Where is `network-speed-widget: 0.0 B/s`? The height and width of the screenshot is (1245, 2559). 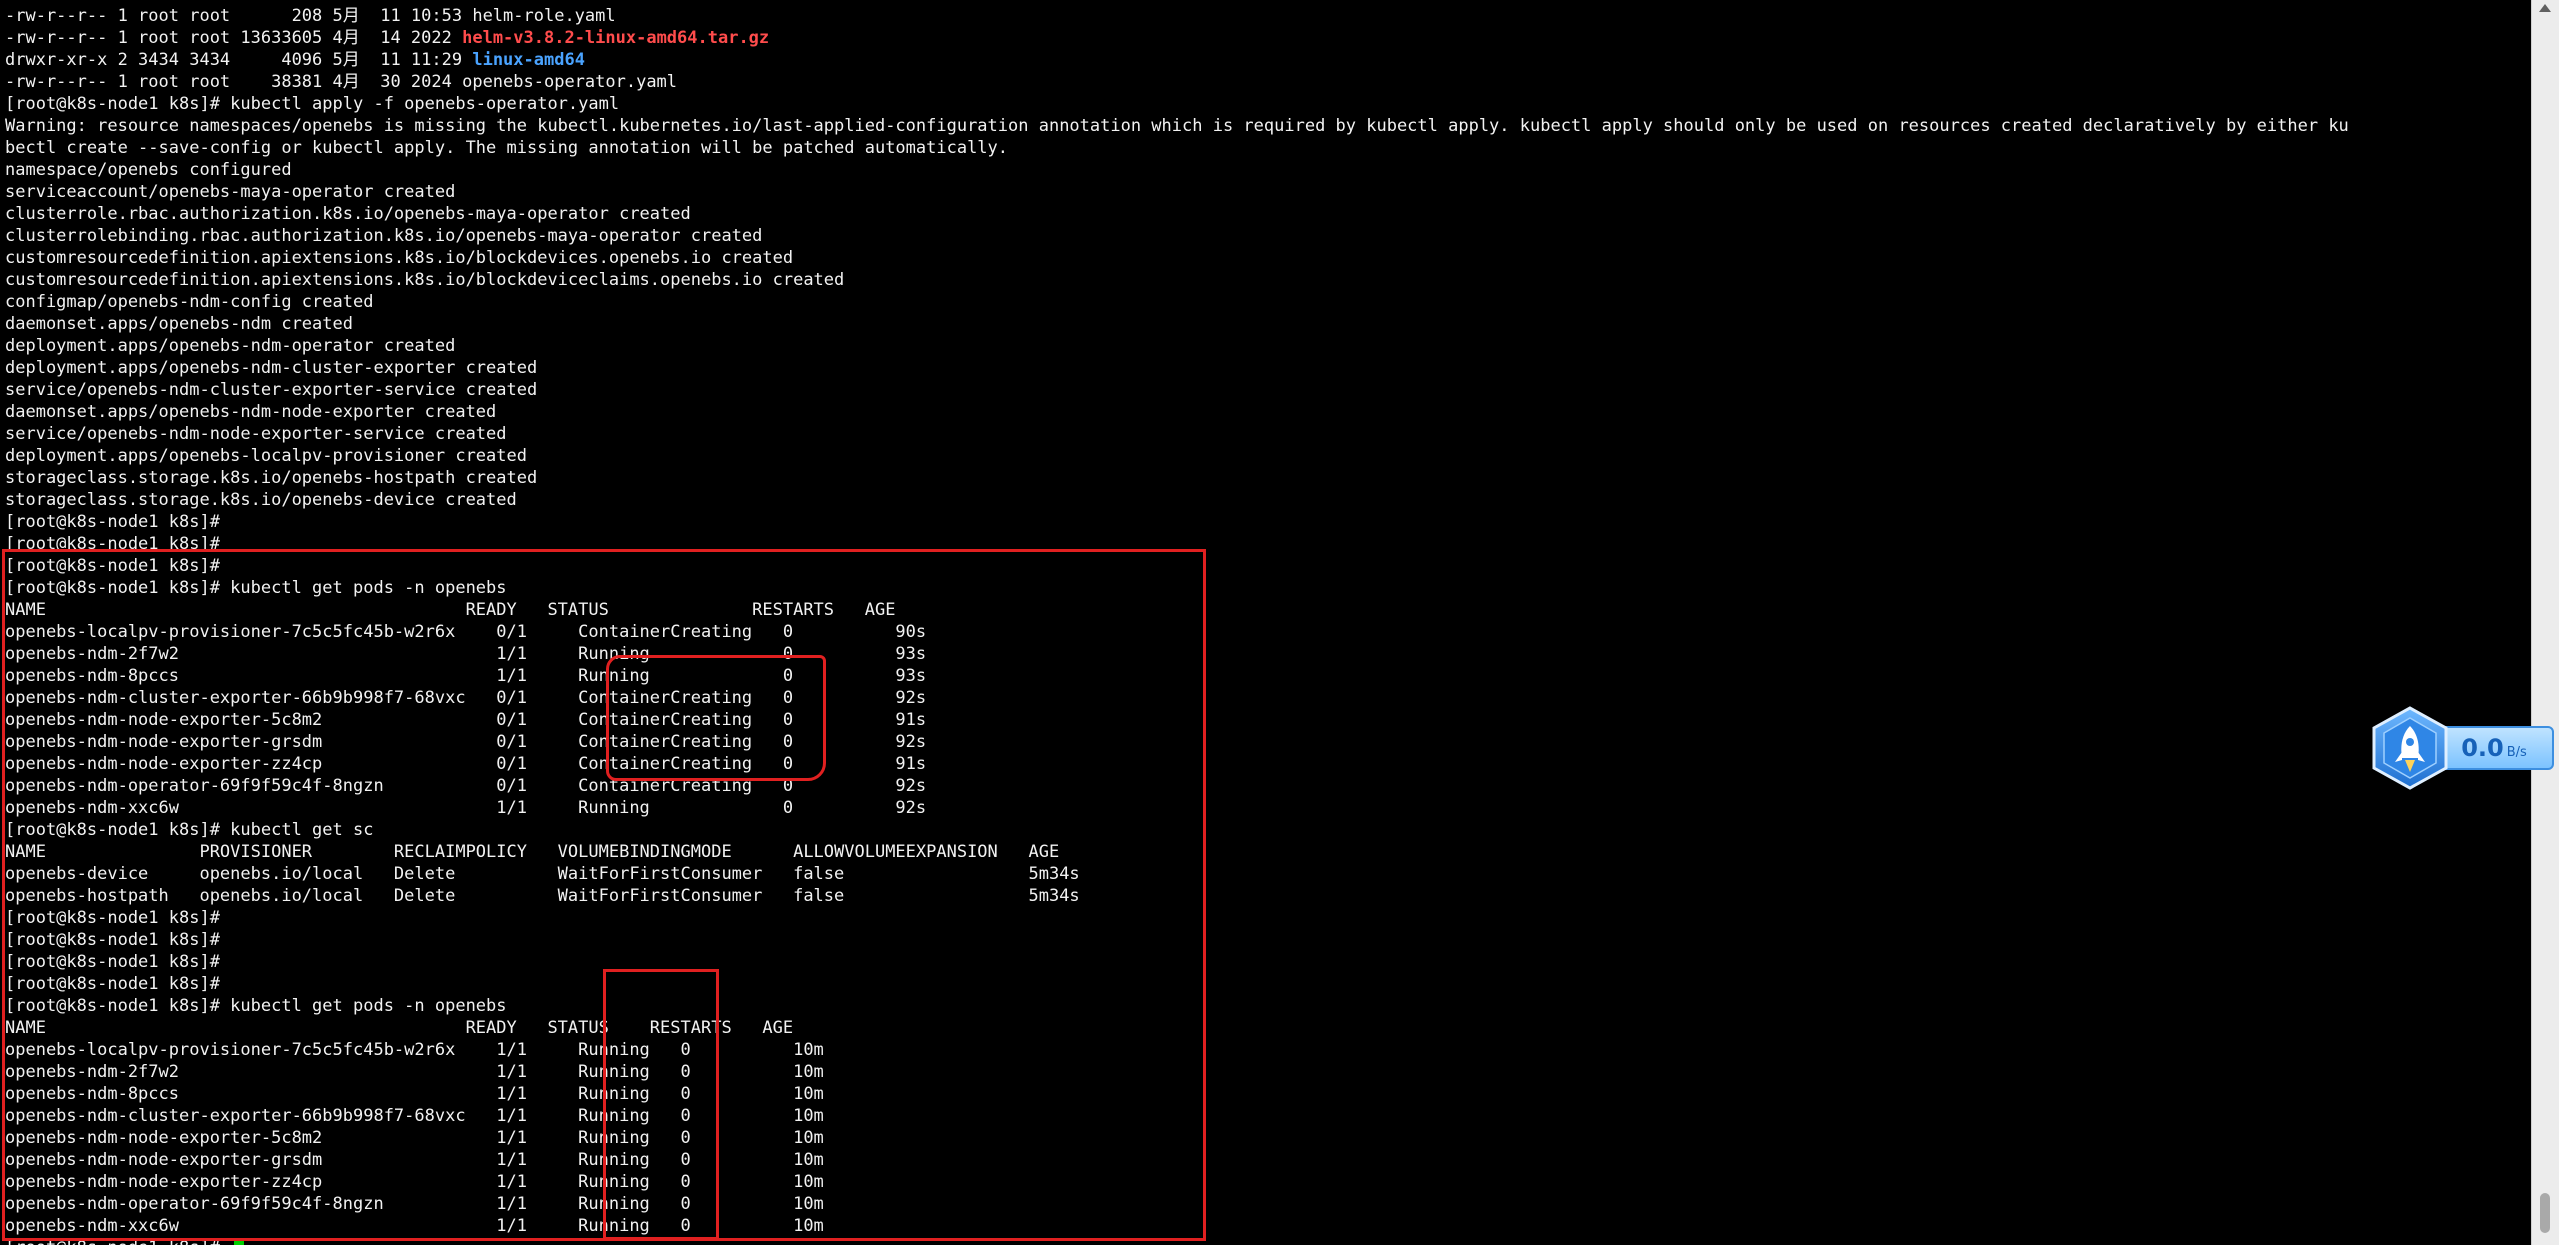
network-speed-widget: 0.0 B/s is located at coordinates (2462, 748).